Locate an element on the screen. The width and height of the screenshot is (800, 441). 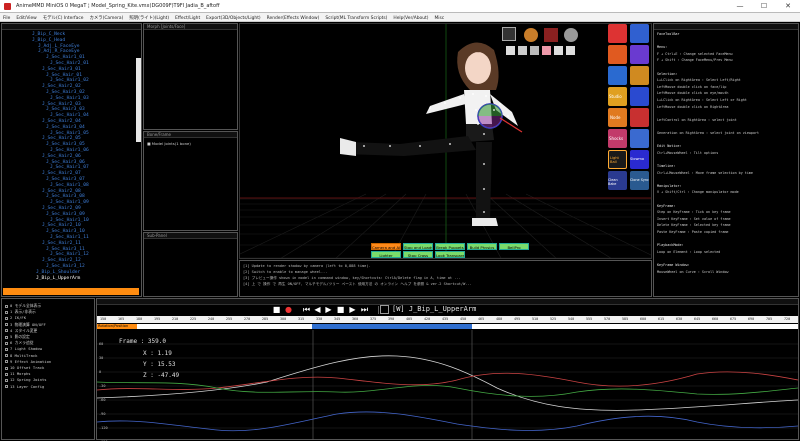
tree-item: J_Sec_Hair1_04 is located at coordinates (69, 115).